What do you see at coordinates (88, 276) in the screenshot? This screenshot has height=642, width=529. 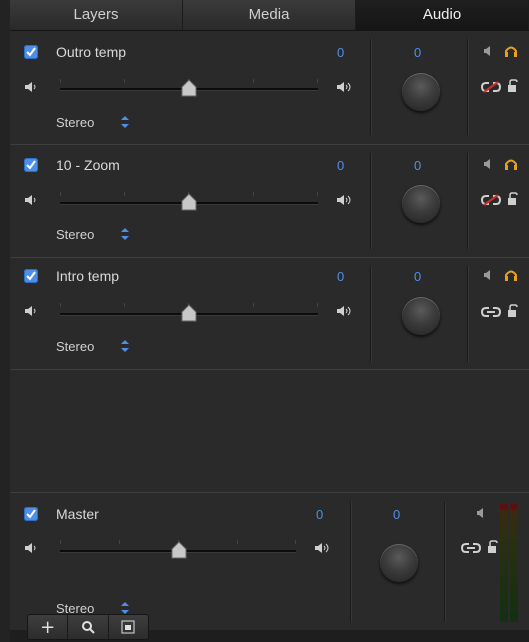 I see `track-name: Intro temp` at bounding box center [88, 276].